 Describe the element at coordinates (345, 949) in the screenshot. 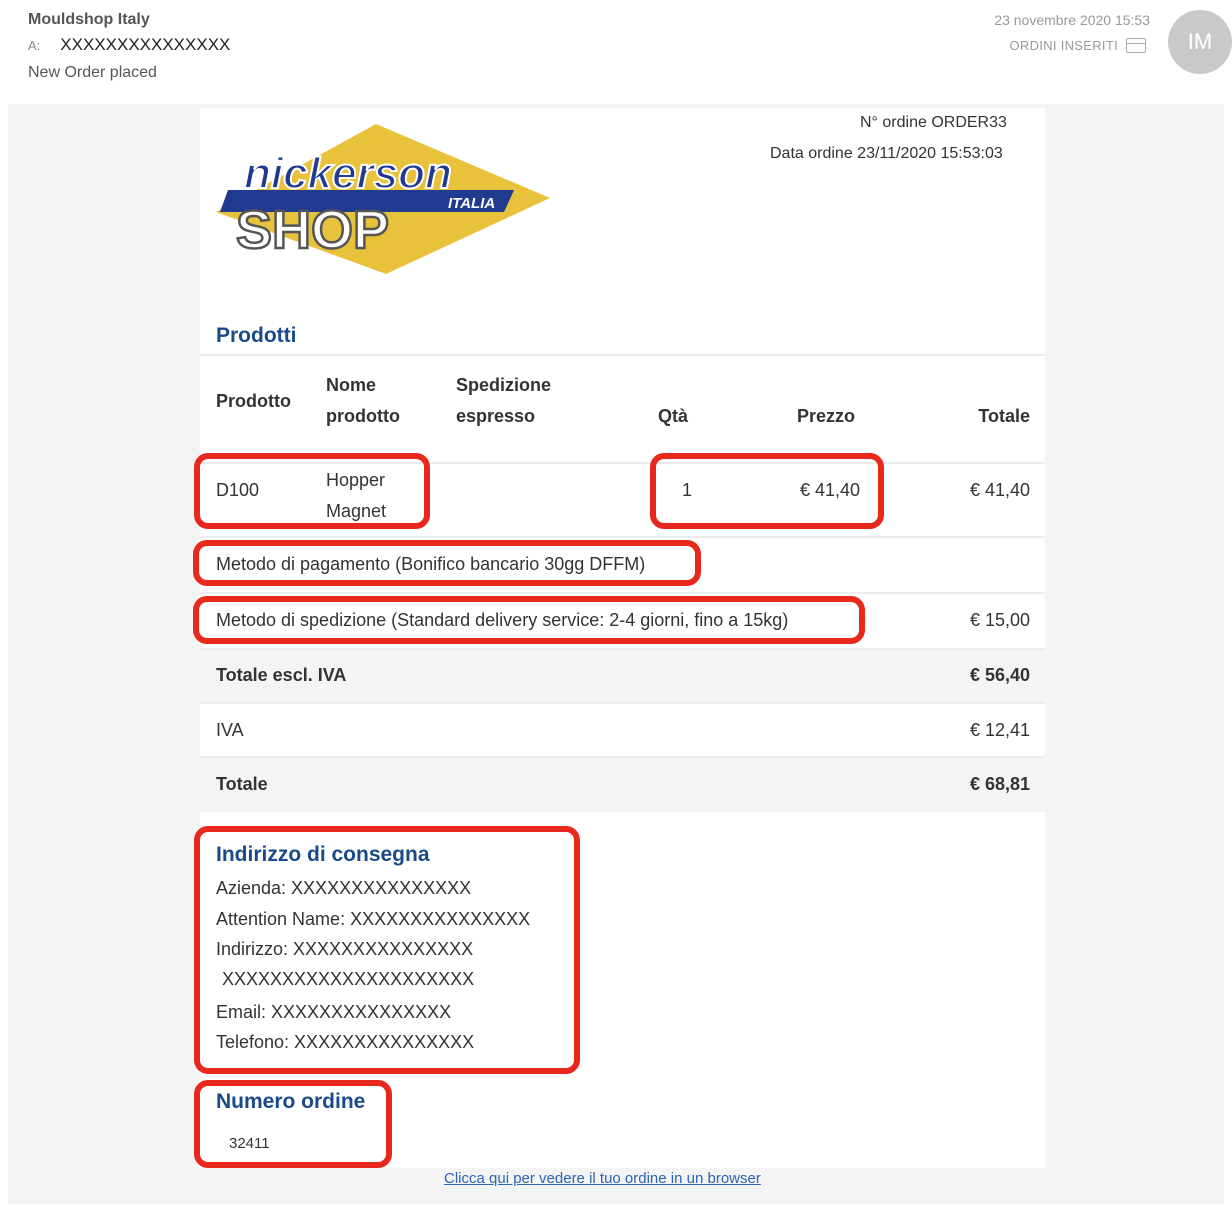

I see `delivery-address: Indirizzo: XXXXXXXXXXXXXXX` at that location.